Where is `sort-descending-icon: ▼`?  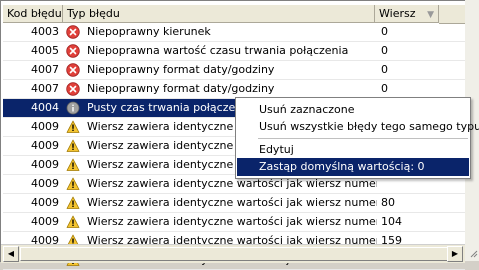
sort-descending-icon: ▼ is located at coordinates (430, 15).